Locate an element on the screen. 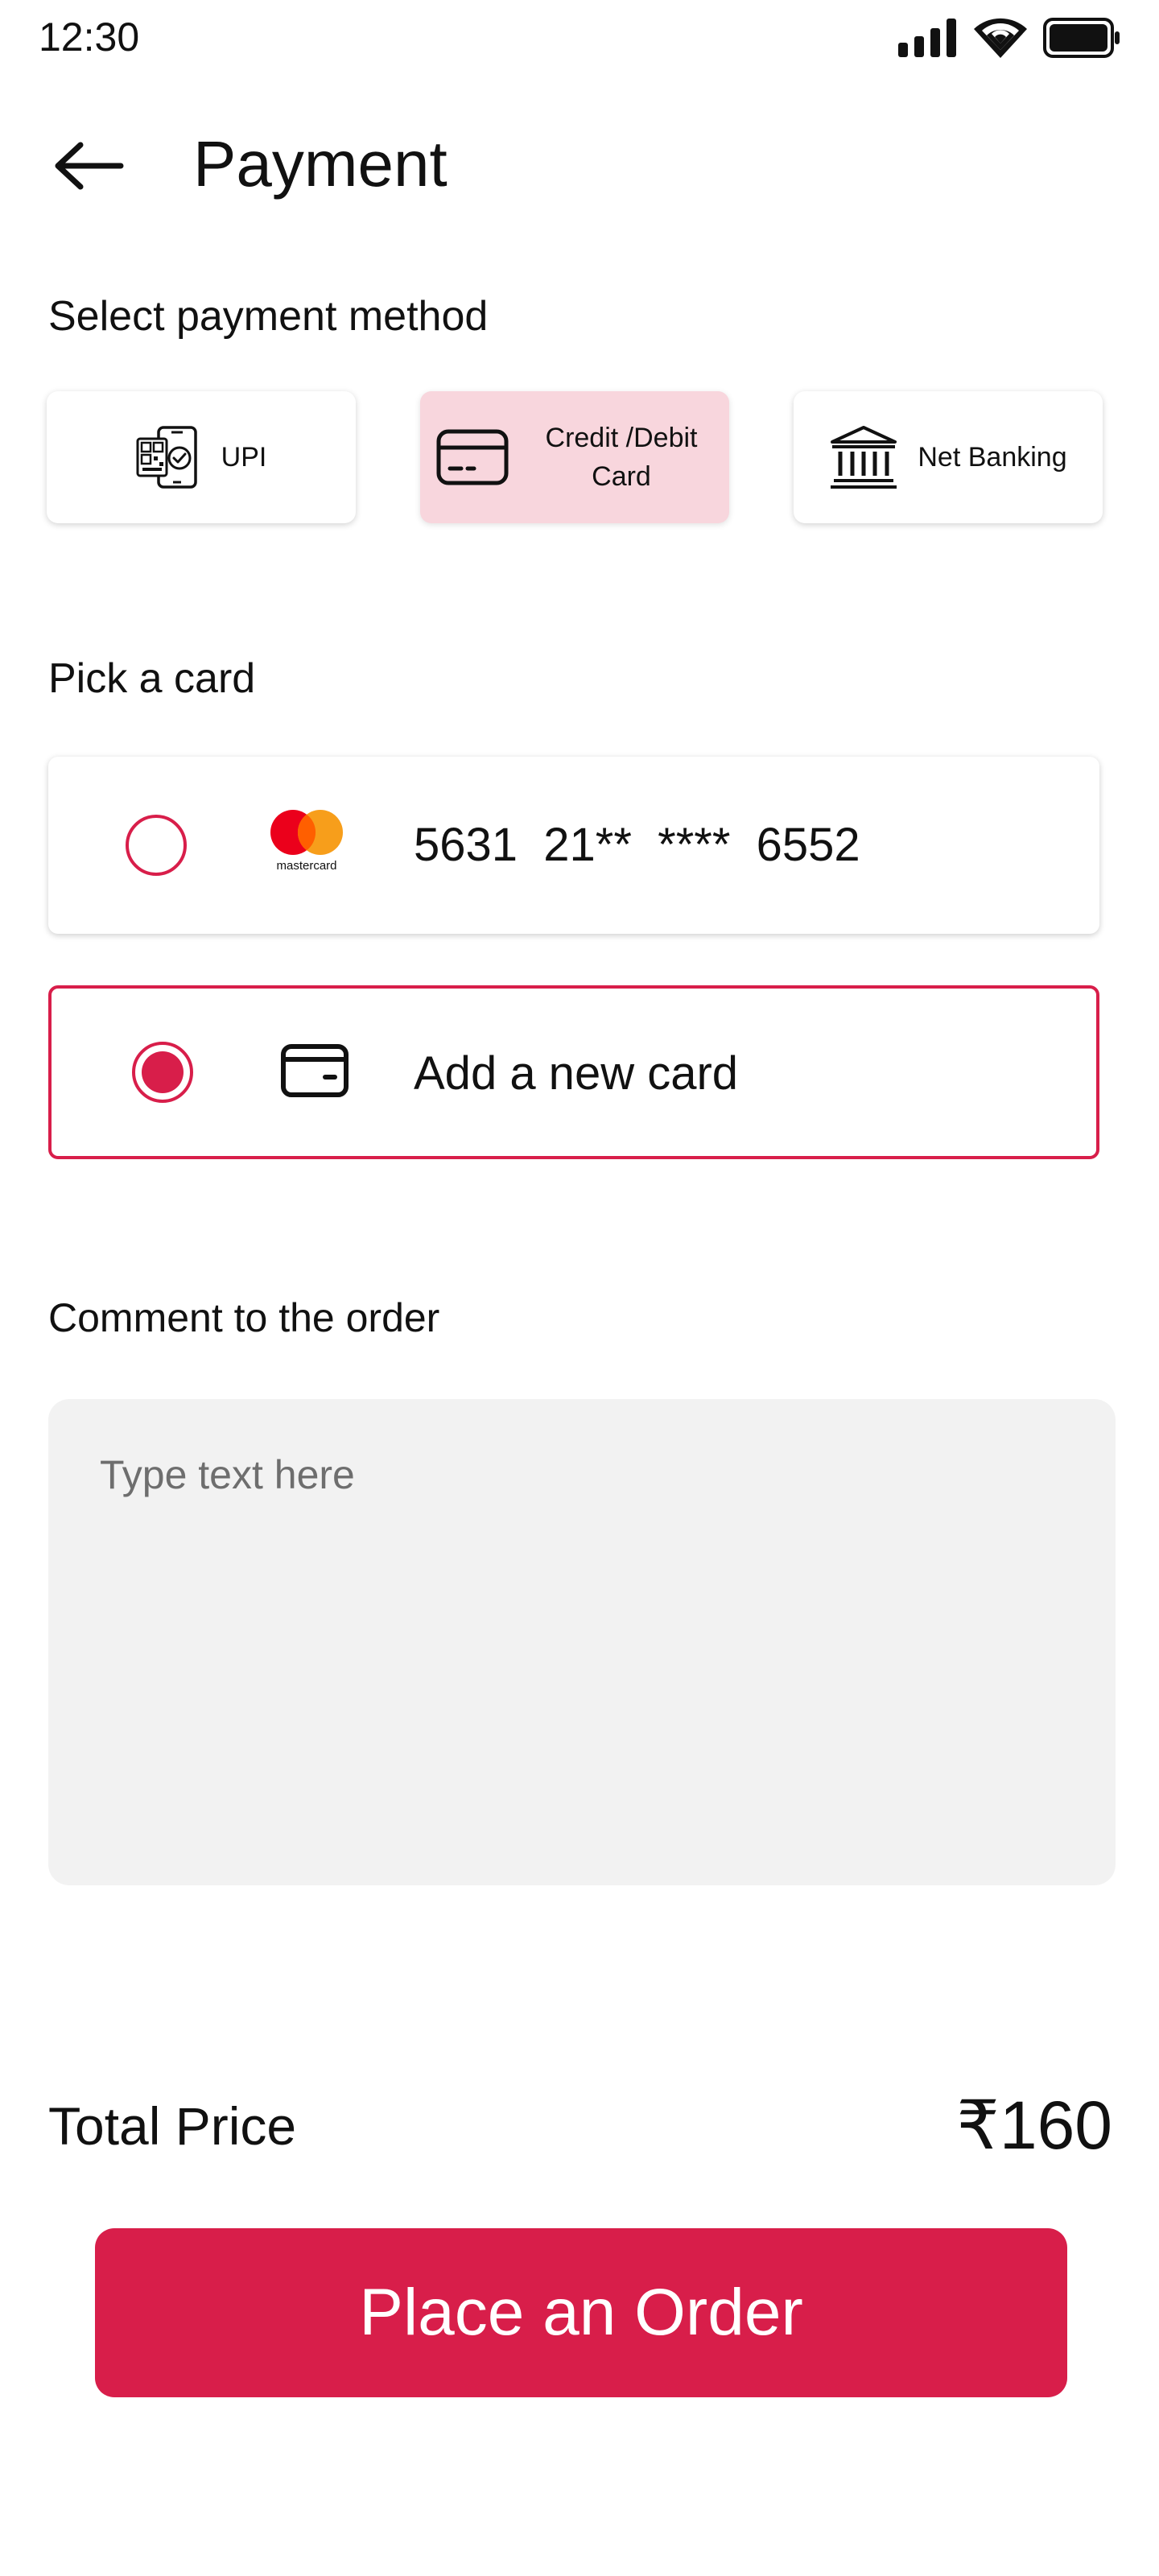  payment-method-label: Select payment method is located at coordinates (268, 316).